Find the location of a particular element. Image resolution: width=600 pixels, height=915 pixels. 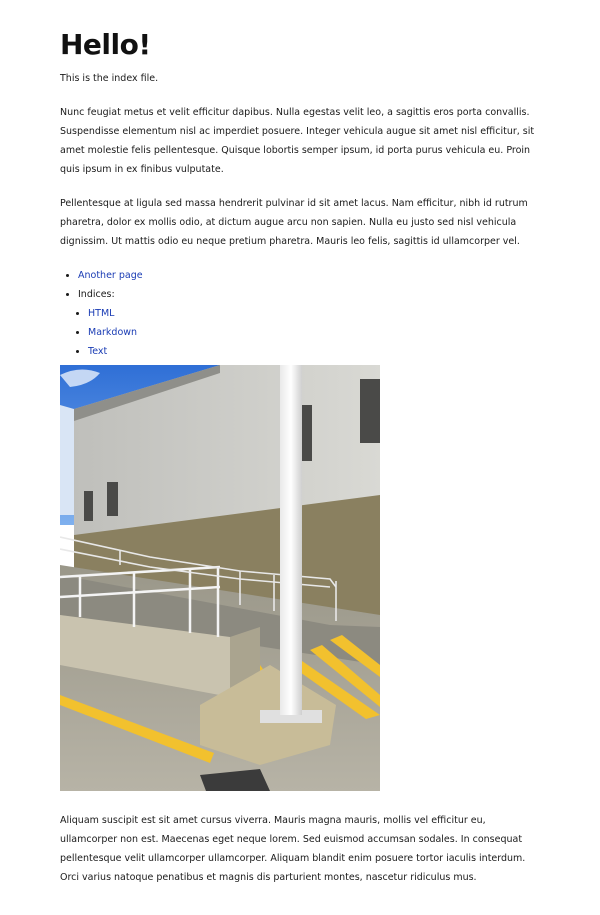

list-item: HTML is located at coordinates (314, 313).